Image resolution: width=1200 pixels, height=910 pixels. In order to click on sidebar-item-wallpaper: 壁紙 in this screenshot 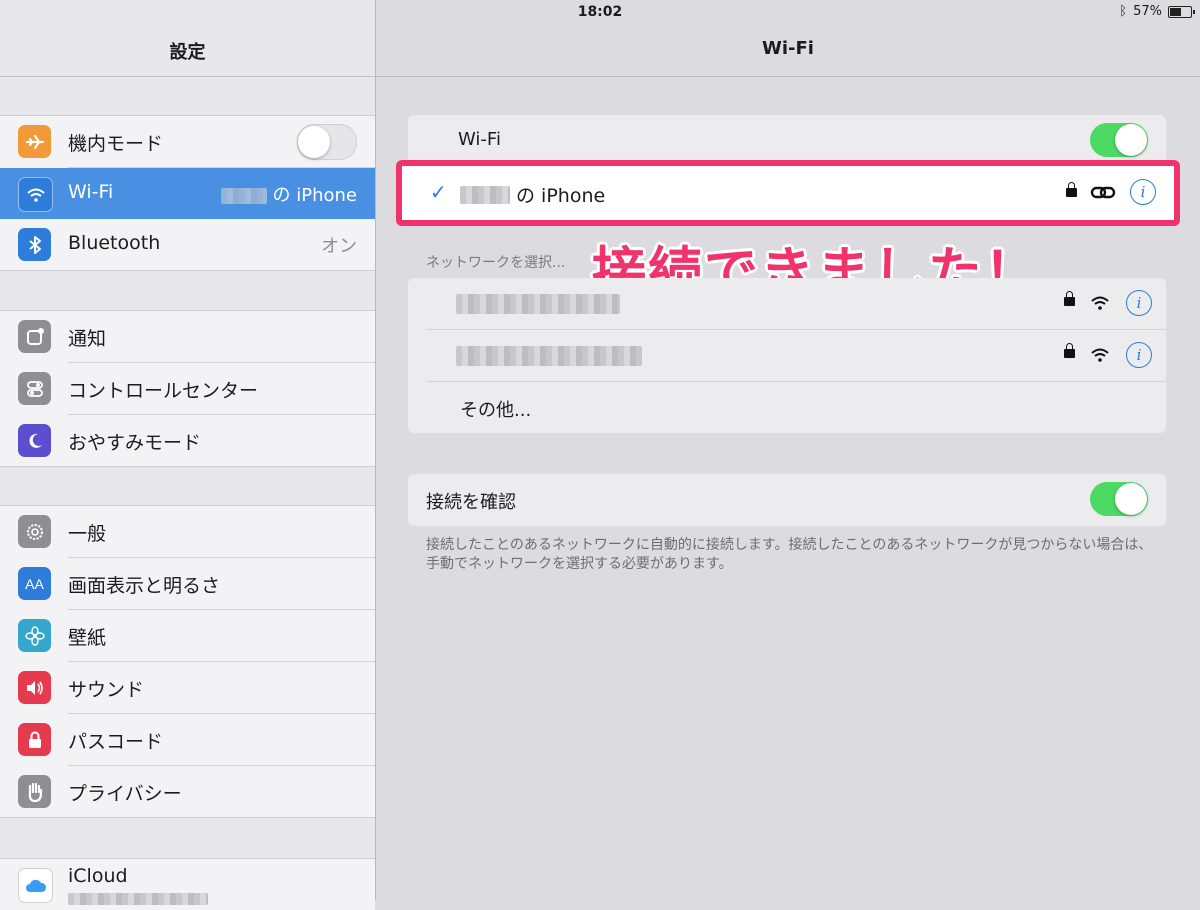, I will do `click(196, 636)`.